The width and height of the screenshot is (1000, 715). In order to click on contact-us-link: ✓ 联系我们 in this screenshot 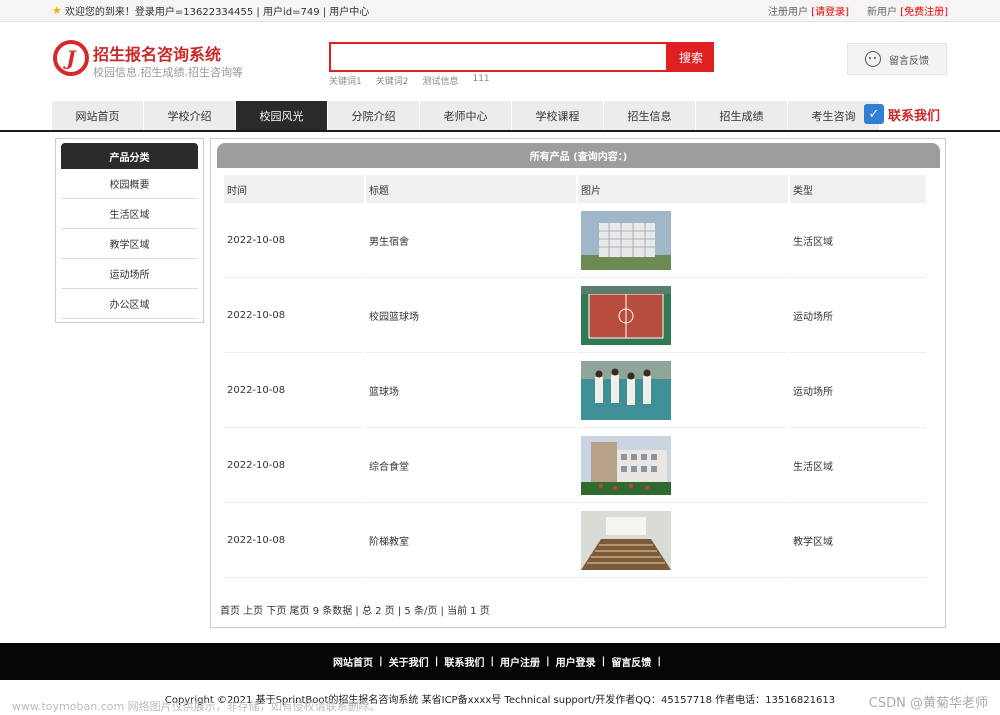, I will do `click(902, 114)`.